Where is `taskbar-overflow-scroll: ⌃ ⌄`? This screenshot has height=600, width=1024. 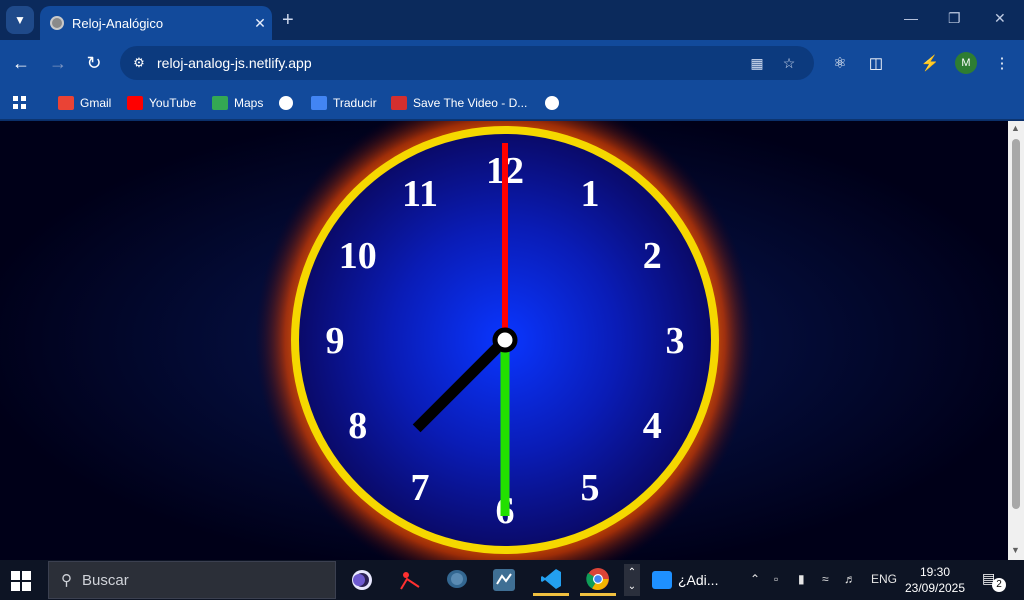
taskbar-overflow-scroll: ⌃ ⌄ is located at coordinates (632, 580).